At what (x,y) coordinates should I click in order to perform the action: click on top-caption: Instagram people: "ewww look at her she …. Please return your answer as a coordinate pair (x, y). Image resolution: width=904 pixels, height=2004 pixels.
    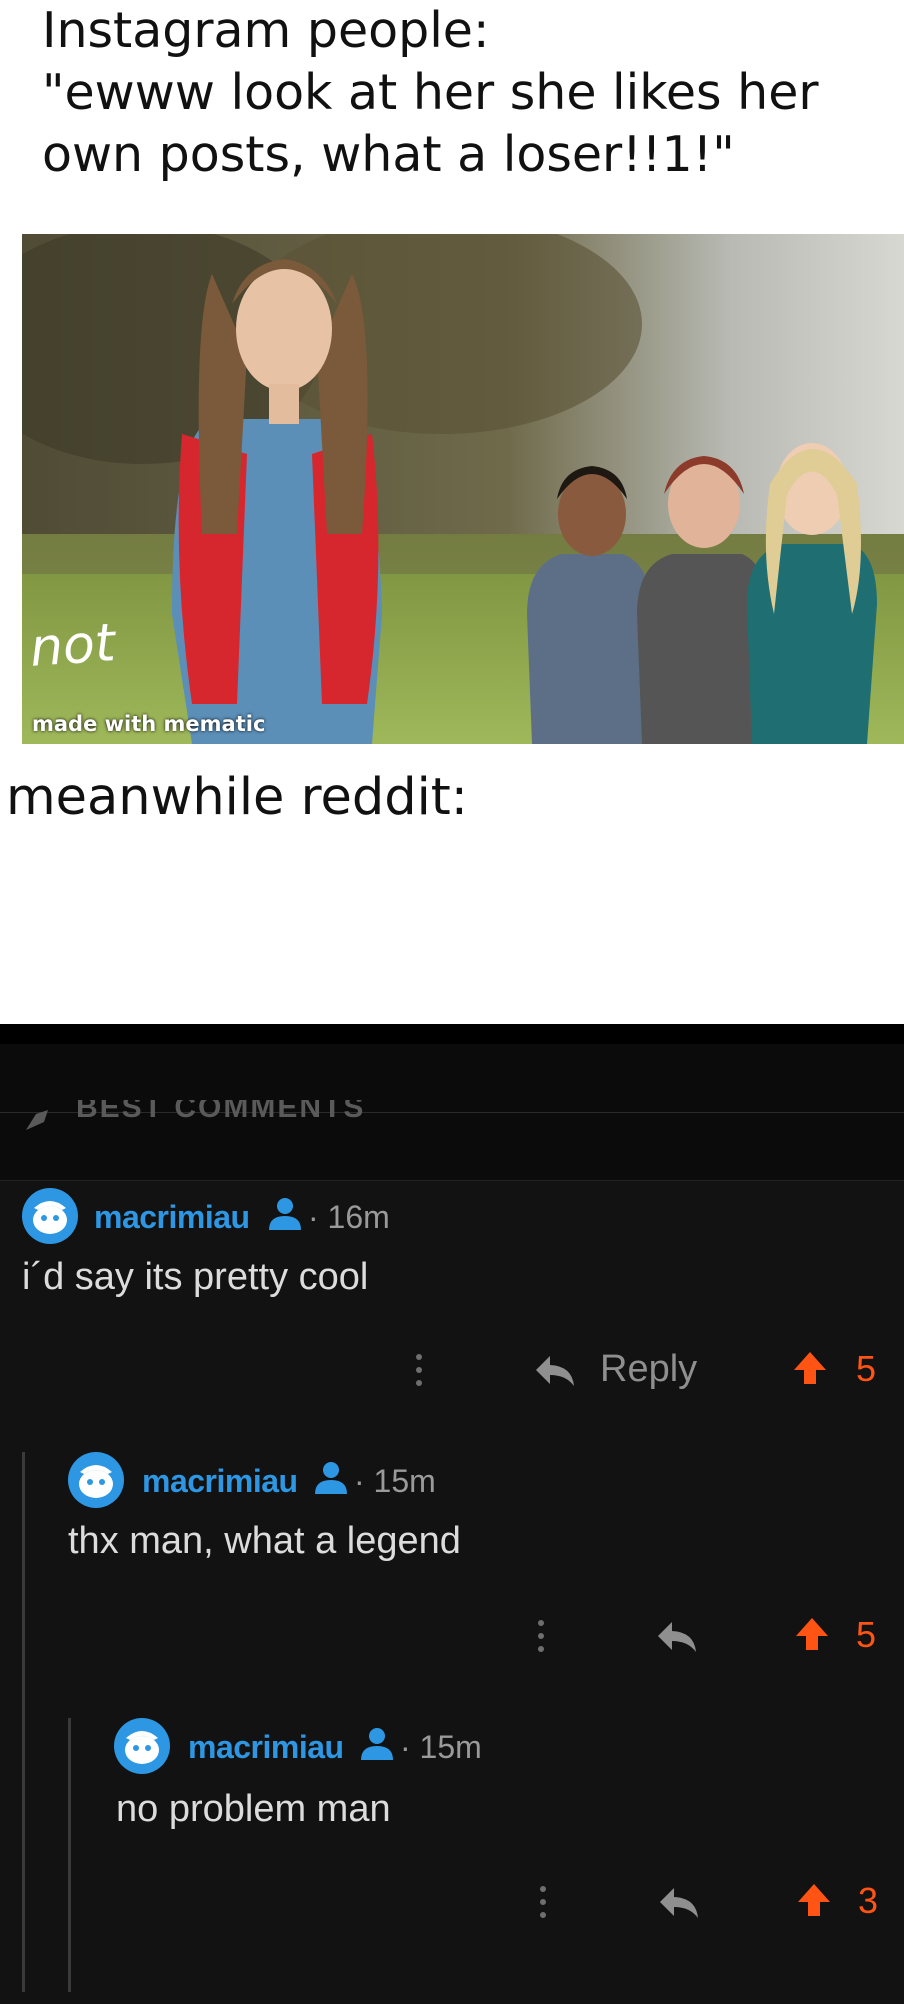
    Looking at the image, I should click on (452, 93).